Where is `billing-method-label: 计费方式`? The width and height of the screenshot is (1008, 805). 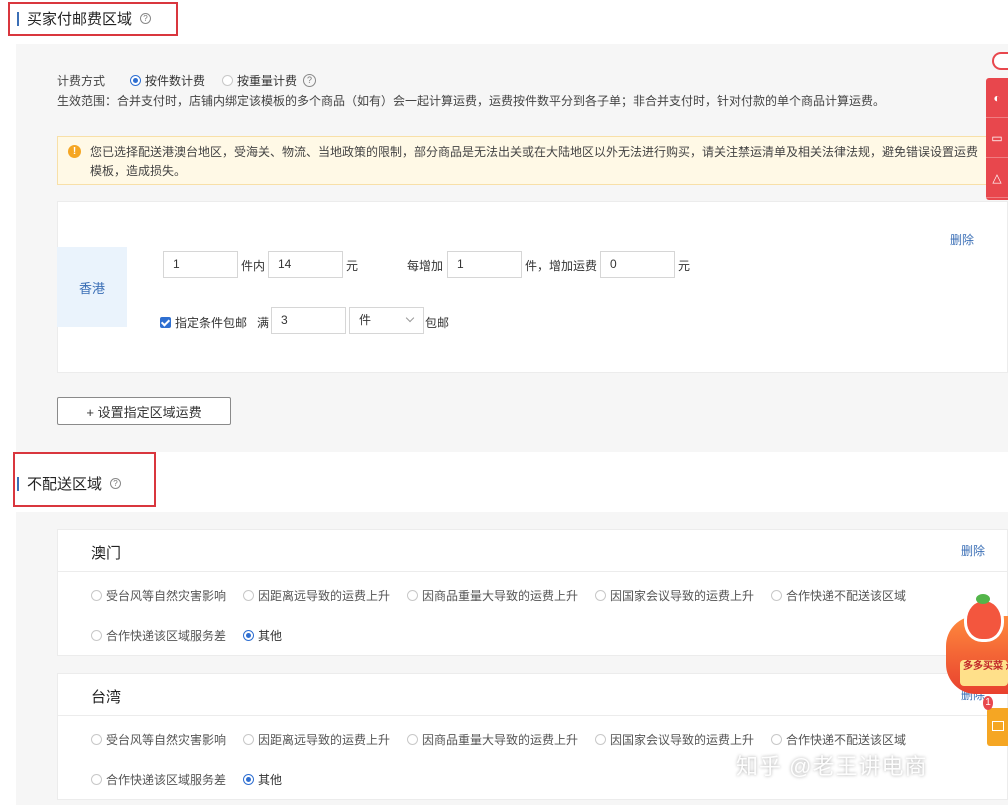
billing-method-label: 计费方式 is located at coordinates (81, 81).